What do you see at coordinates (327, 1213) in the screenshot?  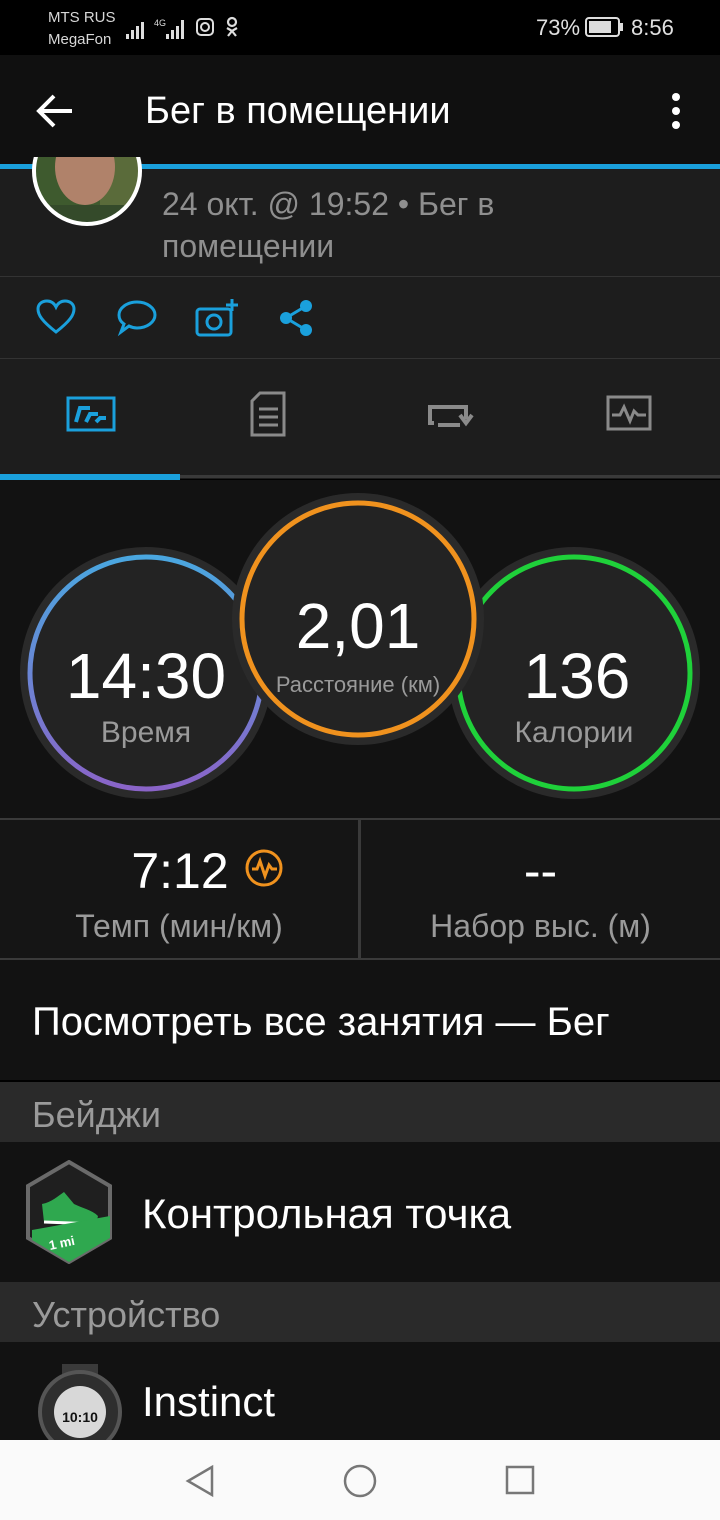 I see `badge-name: Контрольная точка` at bounding box center [327, 1213].